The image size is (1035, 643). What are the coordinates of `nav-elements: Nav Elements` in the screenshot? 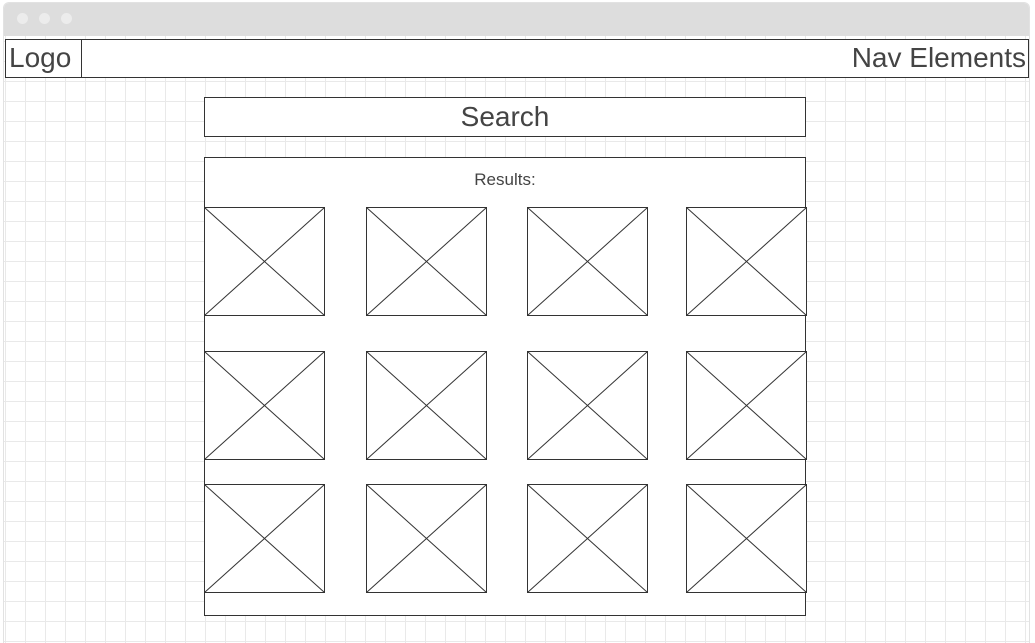 It's located at (939, 58).